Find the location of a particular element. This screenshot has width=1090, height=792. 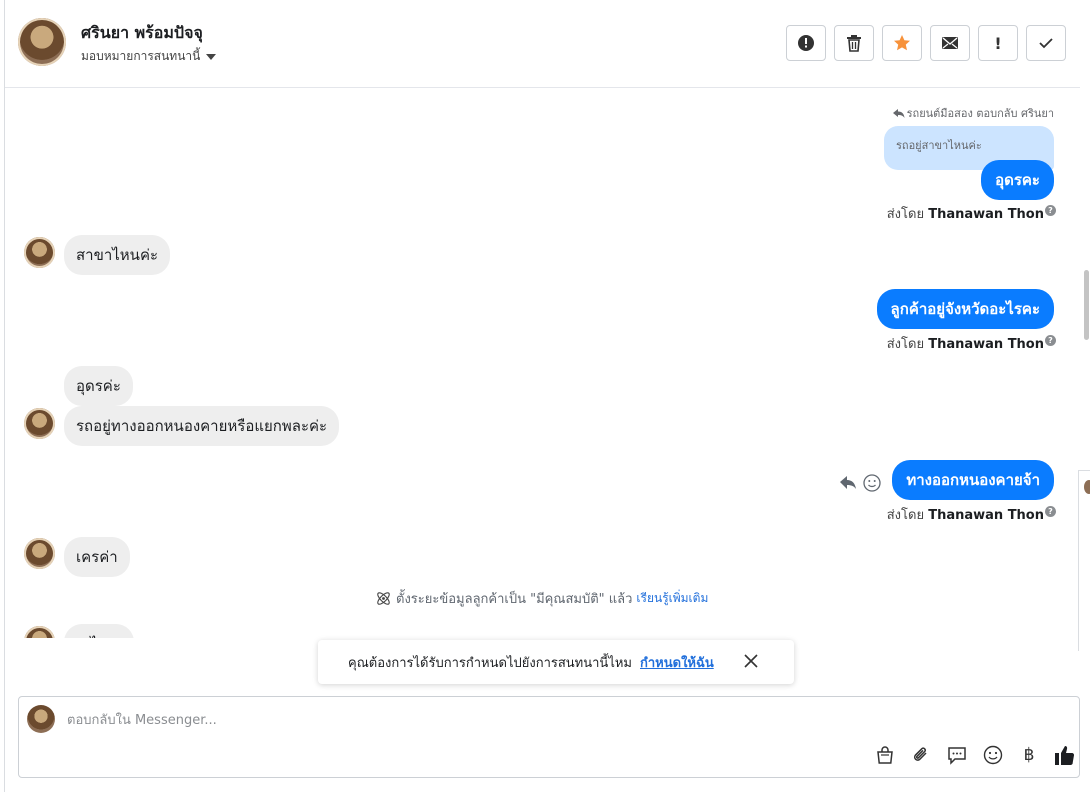

baht-icon: ฿ is located at coordinates (1029, 755).